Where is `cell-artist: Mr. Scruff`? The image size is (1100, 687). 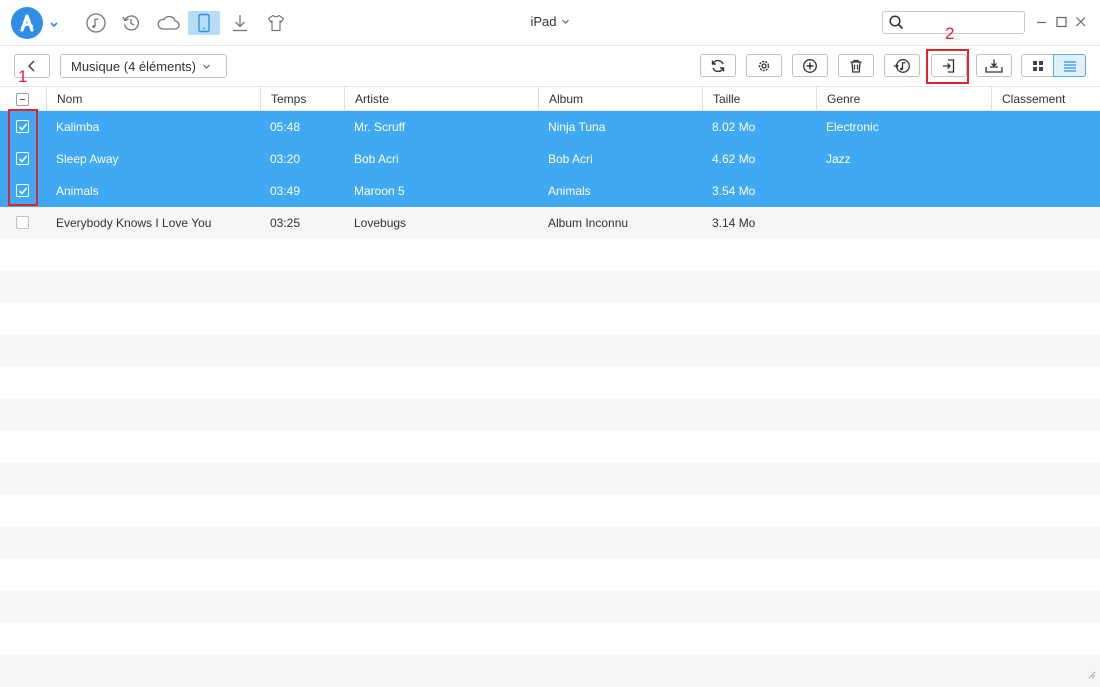
cell-artist: Mr. Scruff is located at coordinates (441, 127).